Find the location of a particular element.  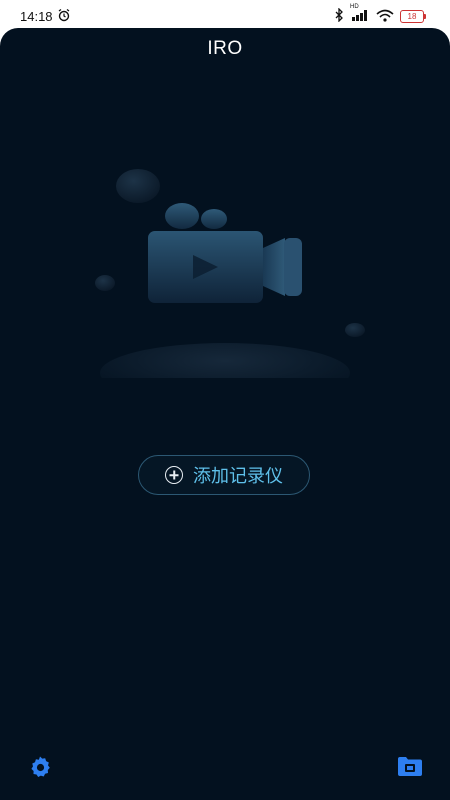

signal-icon: HD is located at coordinates (360, 14).